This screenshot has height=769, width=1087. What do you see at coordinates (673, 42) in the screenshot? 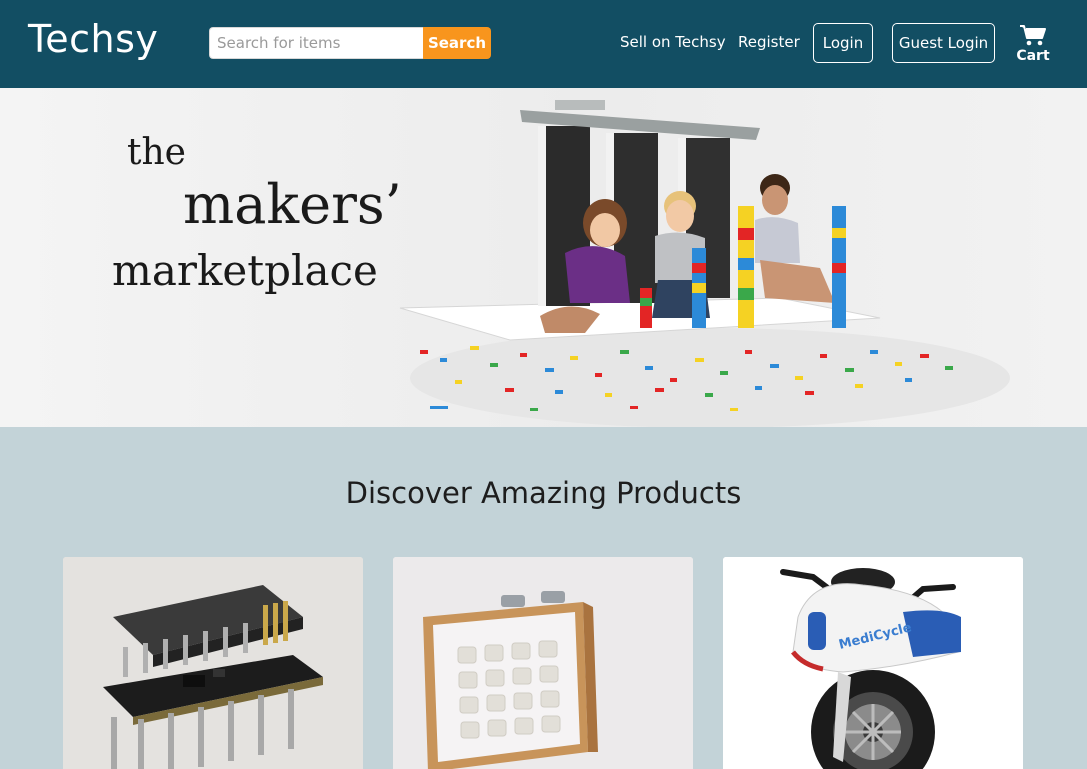
I see `sell-on-techsy-link: Sell on Techsy` at bounding box center [673, 42].